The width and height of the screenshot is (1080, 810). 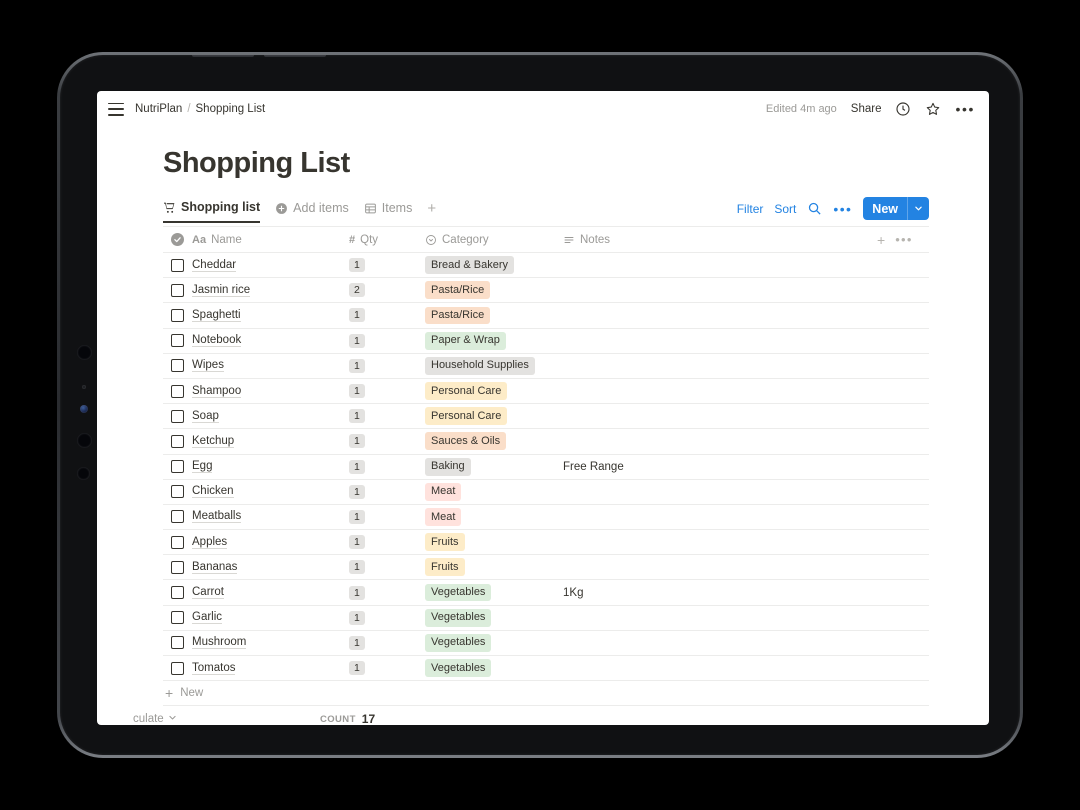 What do you see at coordinates (494, 466) in the screenshot?
I see `cell-category: Baking` at bounding box center [494, 466].